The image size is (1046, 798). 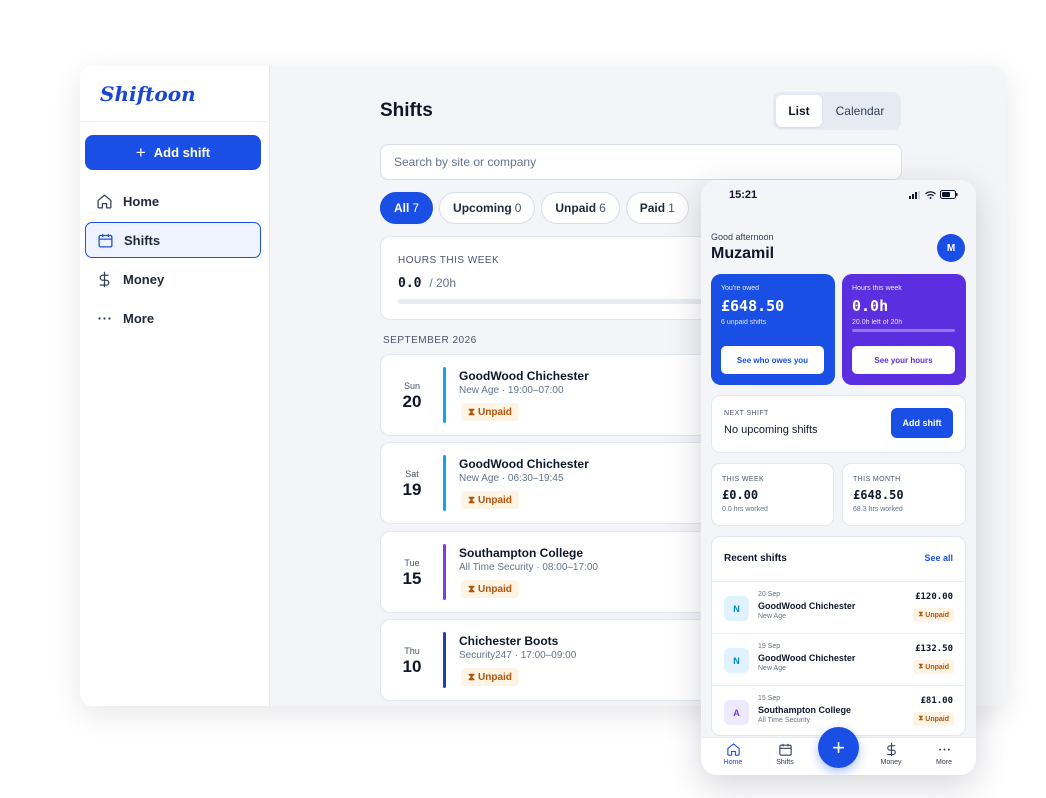 I want to click on filter-upcoming: Upcoming 0, so click(x=487, y=208).